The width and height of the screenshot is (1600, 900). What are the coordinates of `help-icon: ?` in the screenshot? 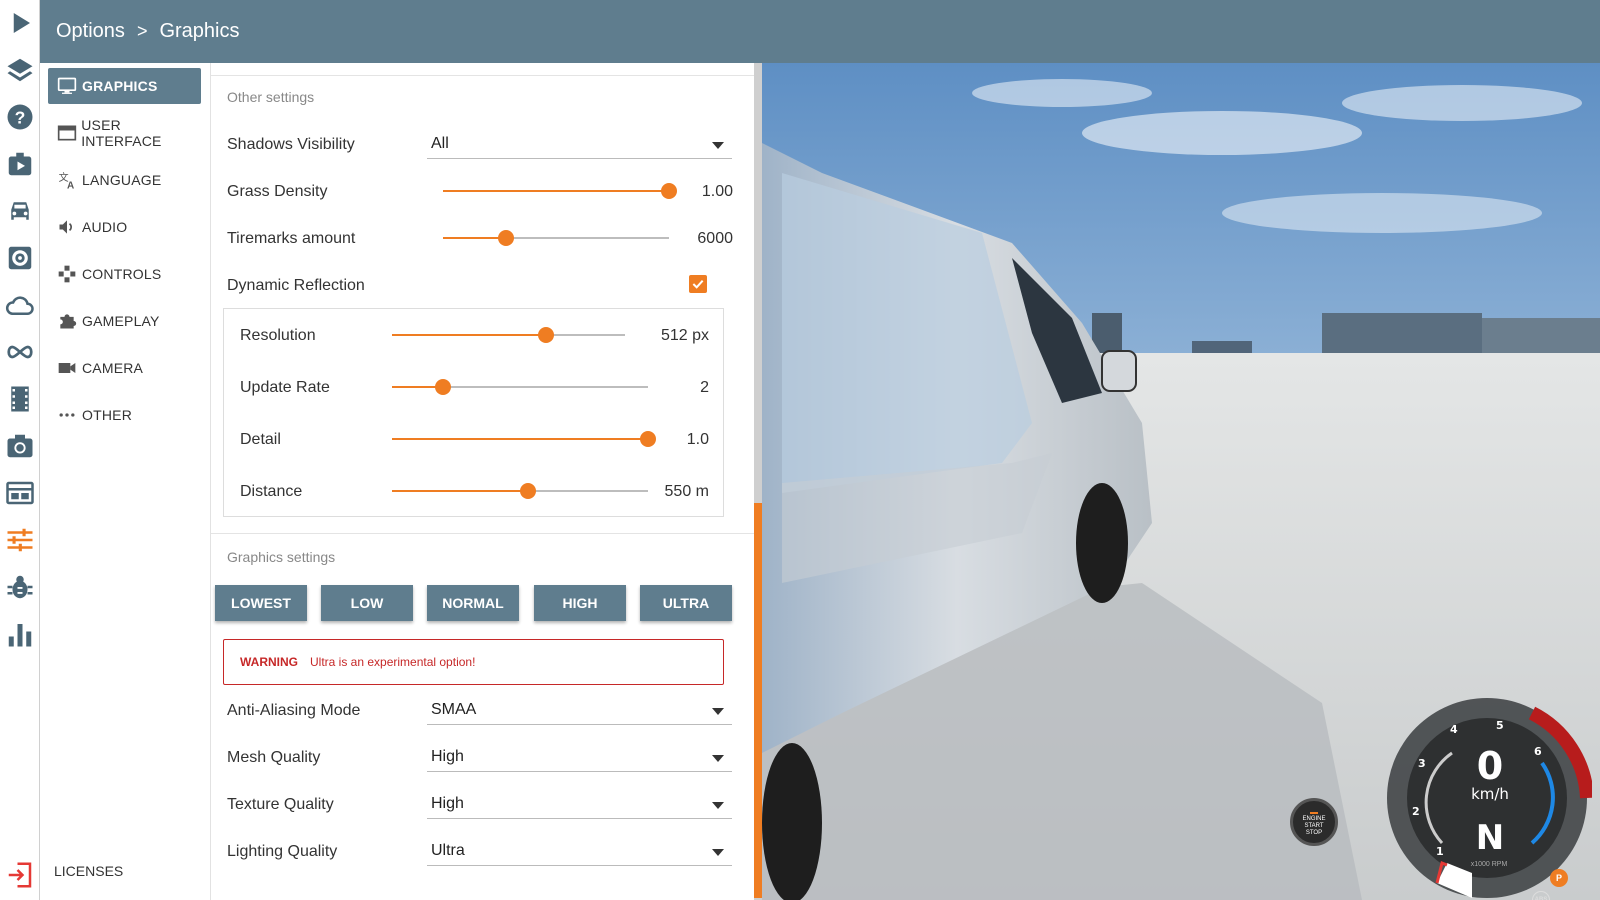 It's located at (20, 117).